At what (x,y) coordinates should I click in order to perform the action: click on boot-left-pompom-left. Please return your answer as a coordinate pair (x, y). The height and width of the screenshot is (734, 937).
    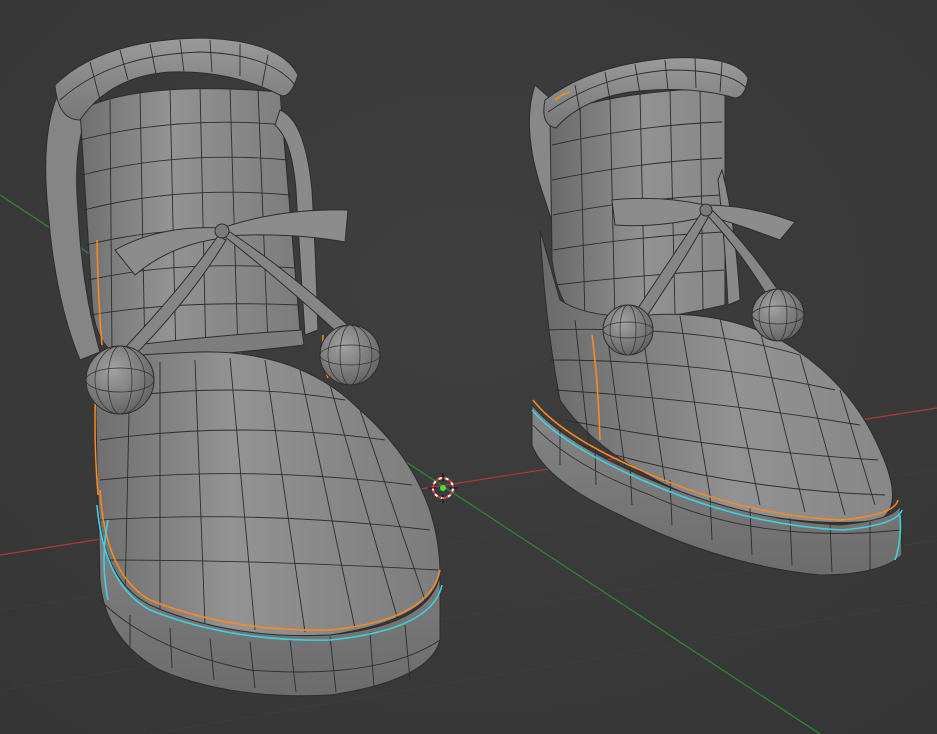
    Looking at the image, I should click on (120, 380).